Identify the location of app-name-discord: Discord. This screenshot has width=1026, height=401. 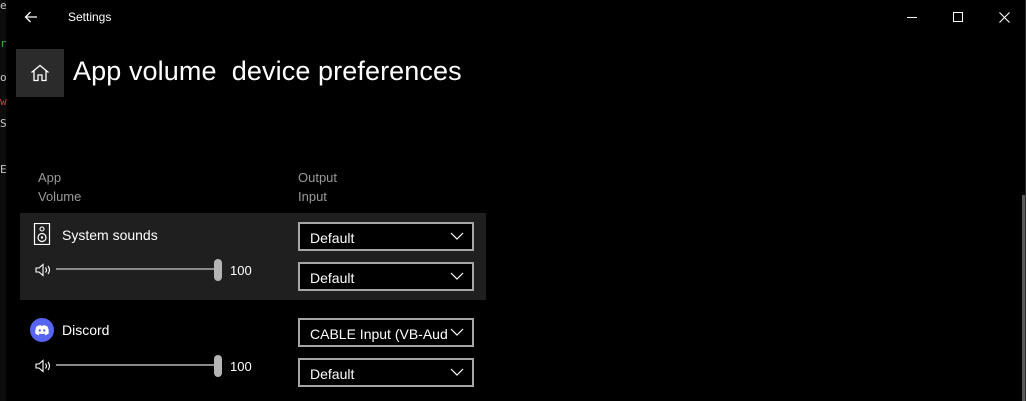
(86, 330).